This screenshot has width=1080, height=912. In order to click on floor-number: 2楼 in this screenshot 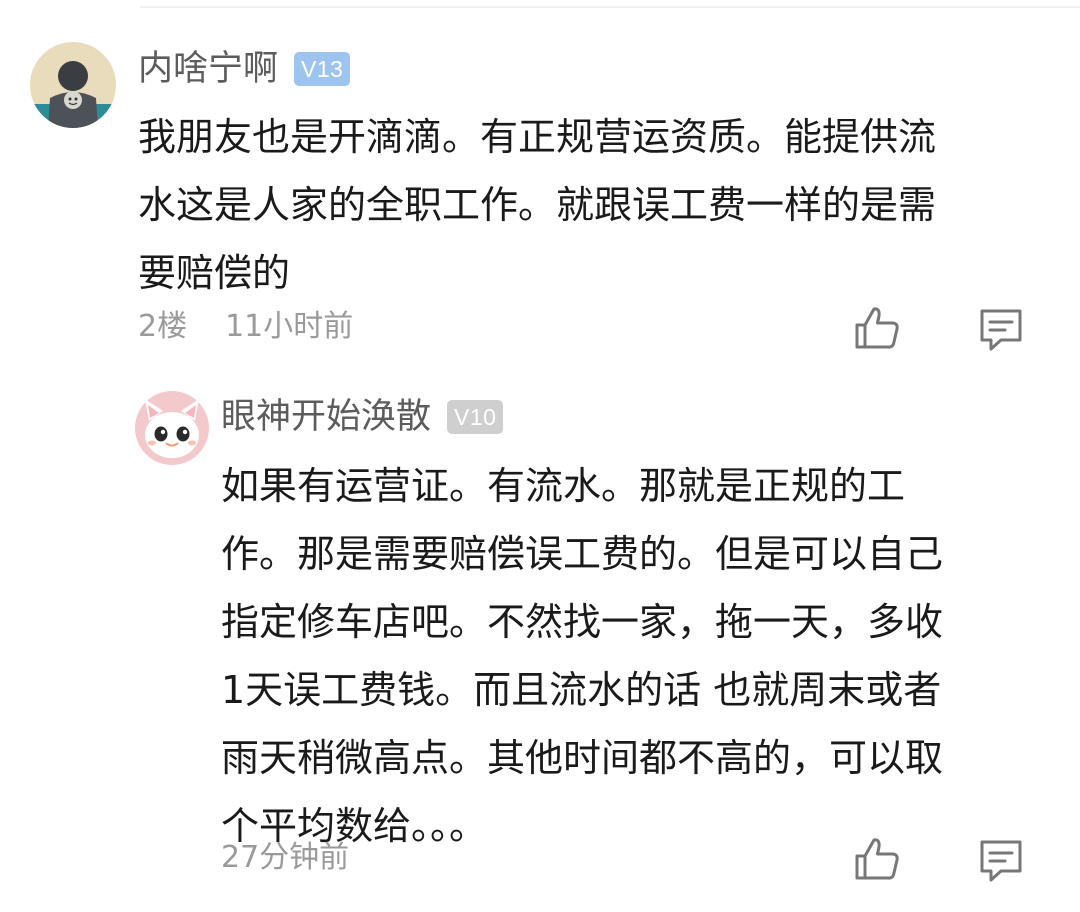, I will do `click(163, 326)`.